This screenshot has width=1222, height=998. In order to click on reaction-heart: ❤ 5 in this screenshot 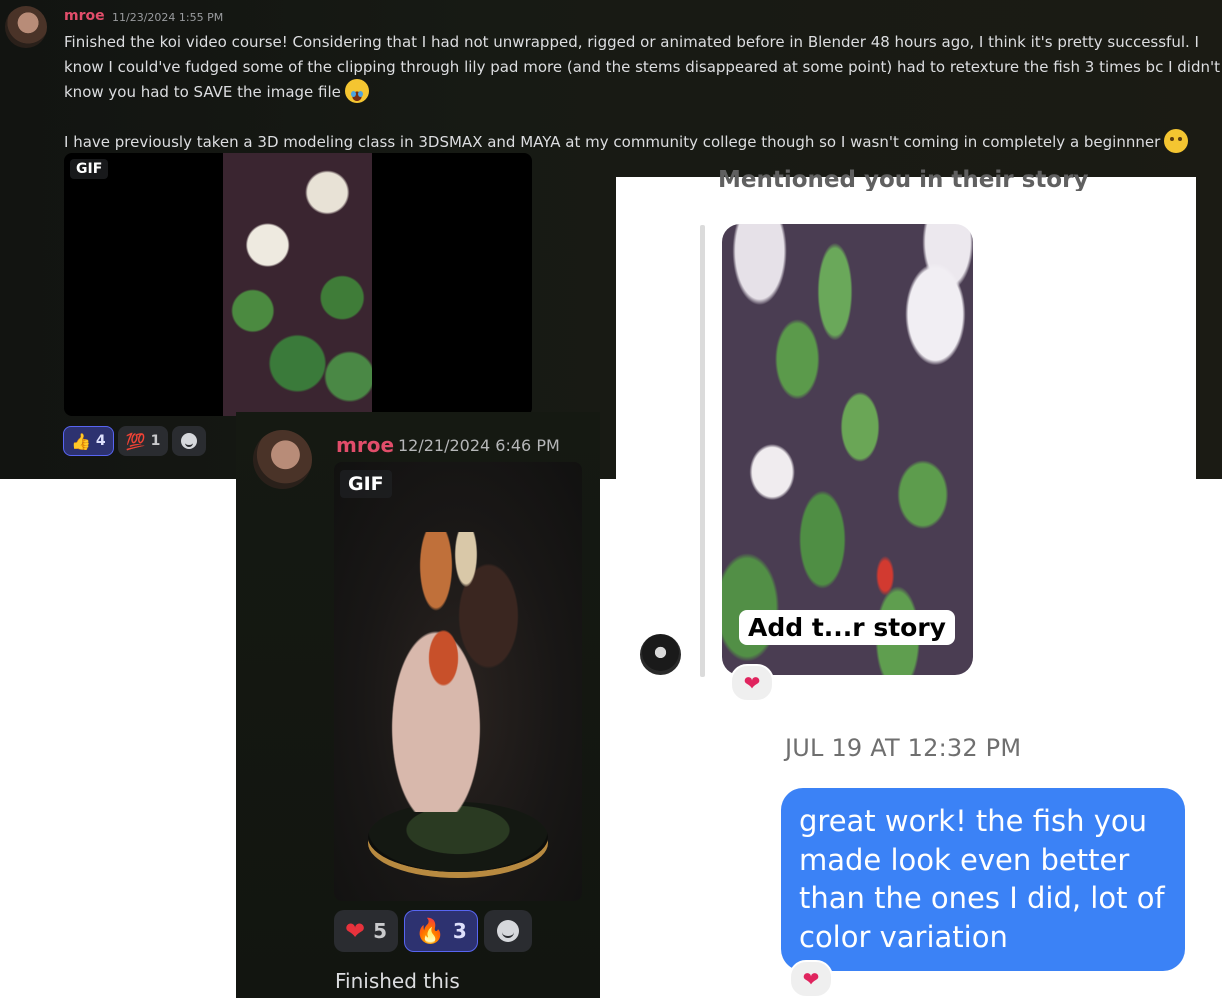, I will do `click(366, 931)`.